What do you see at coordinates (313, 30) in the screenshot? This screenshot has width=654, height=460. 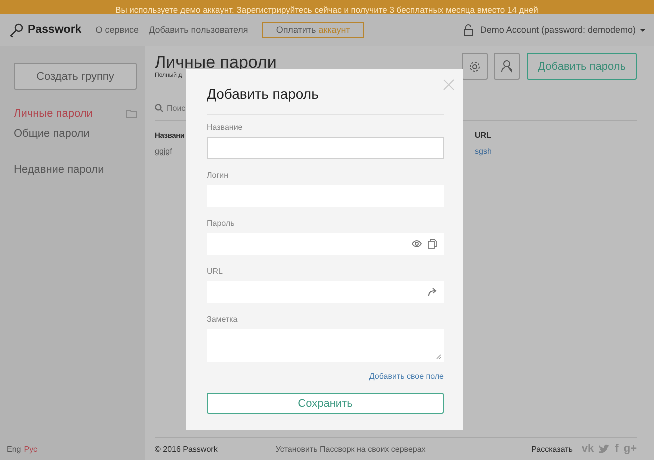 I see `pay-button: Оплатить аккаунт` at bounding box center [313, 30].